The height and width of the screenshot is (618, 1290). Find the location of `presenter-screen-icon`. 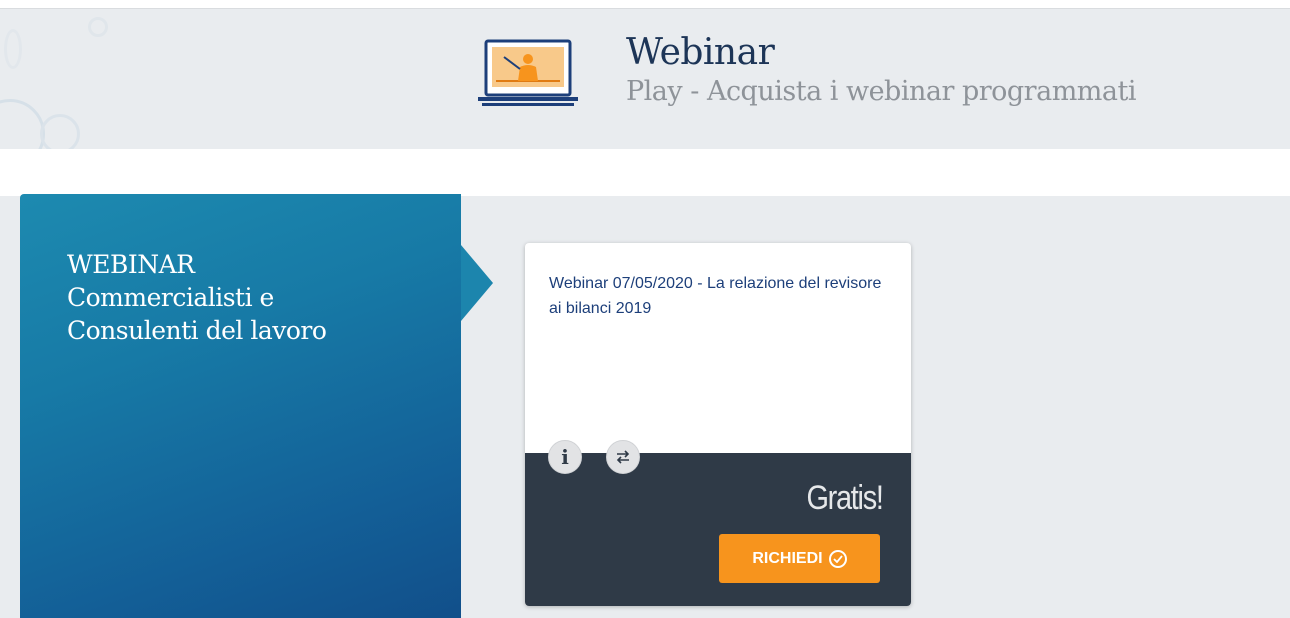

presenter-screen-icon is located at coordinates (528, 72).